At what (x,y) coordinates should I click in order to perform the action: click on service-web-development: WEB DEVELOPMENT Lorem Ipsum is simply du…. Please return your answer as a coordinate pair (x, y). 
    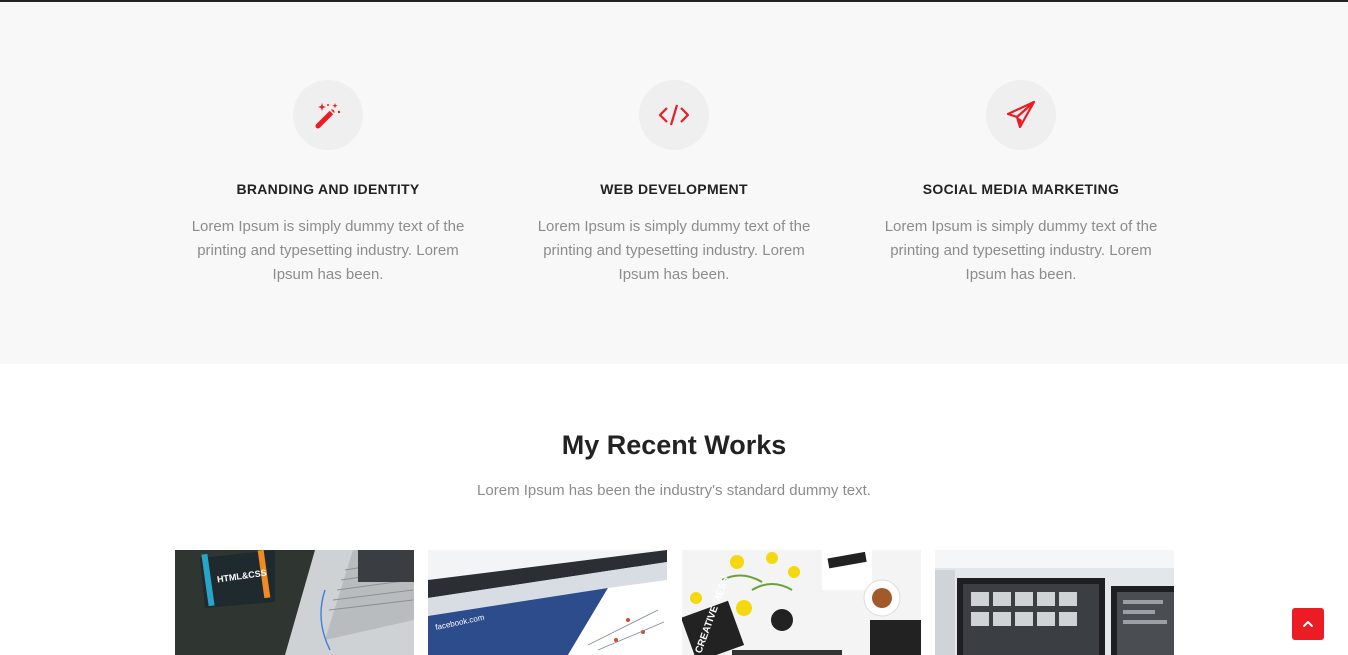
    Looking at the image, I should click on (674, 183).